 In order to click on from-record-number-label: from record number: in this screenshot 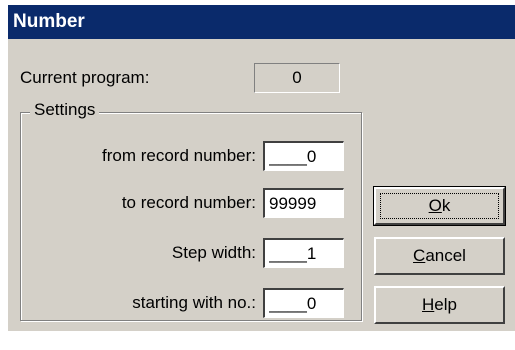, I will do `click(179, 155)`.